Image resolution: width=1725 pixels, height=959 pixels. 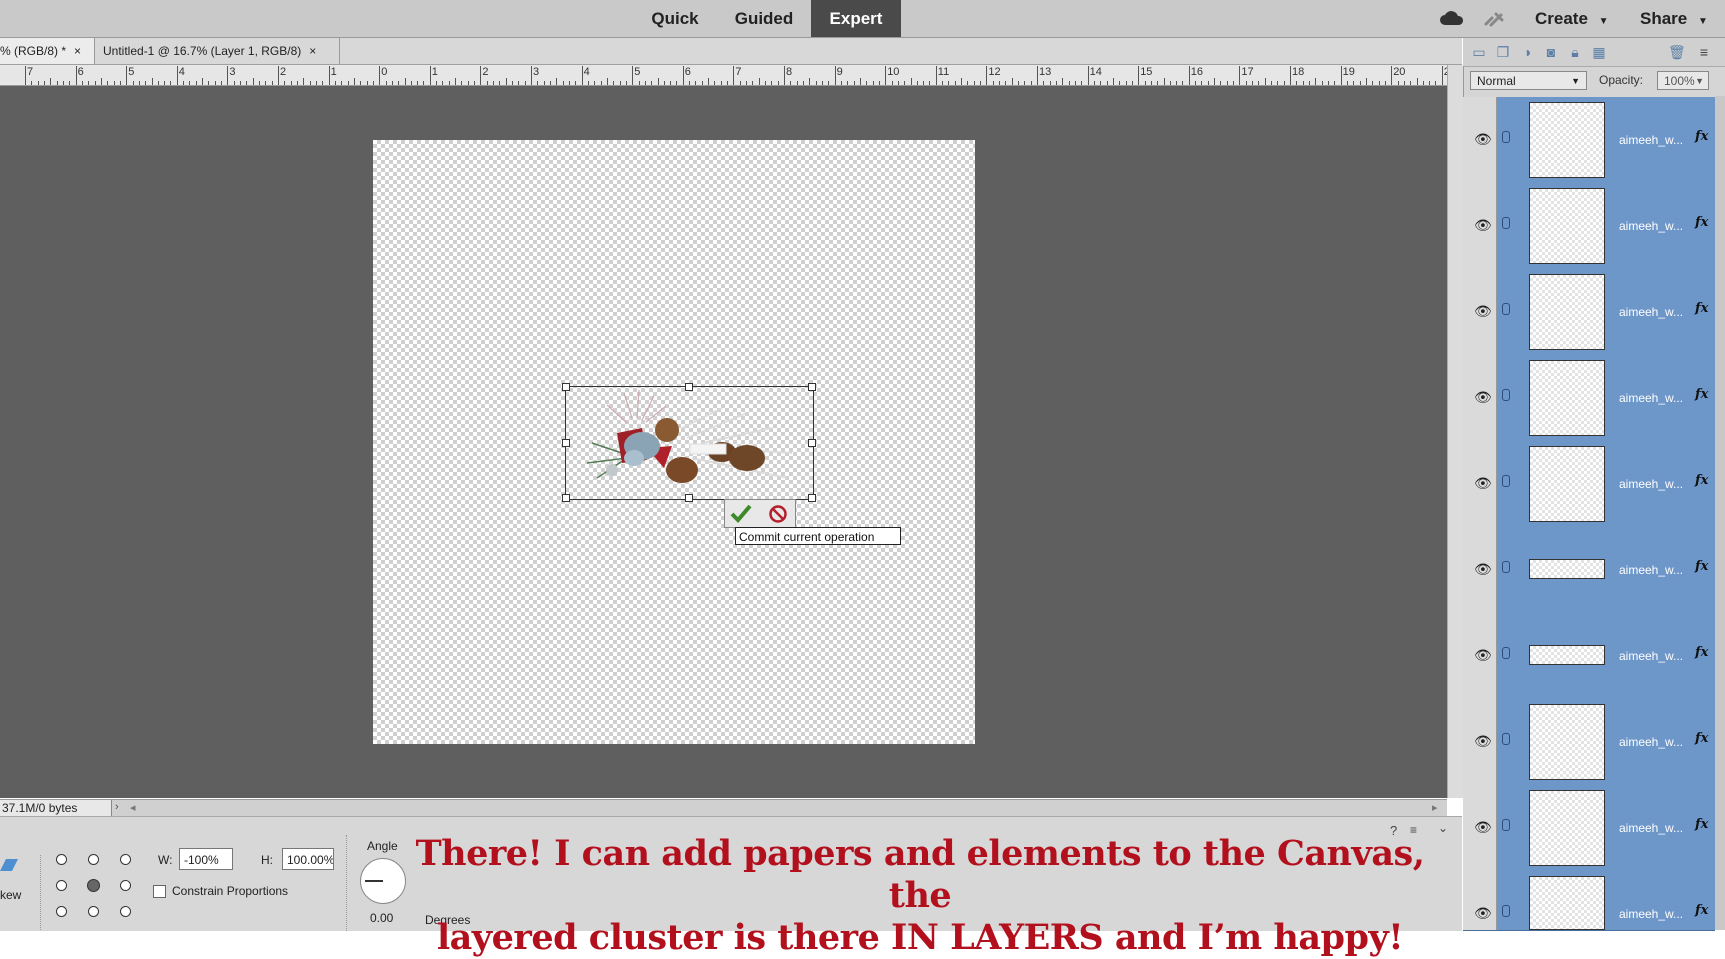 What do you see at coordinates (11, 895) in the screenshot?
I see `skew-label: kew` at bounding box center [11, 895].